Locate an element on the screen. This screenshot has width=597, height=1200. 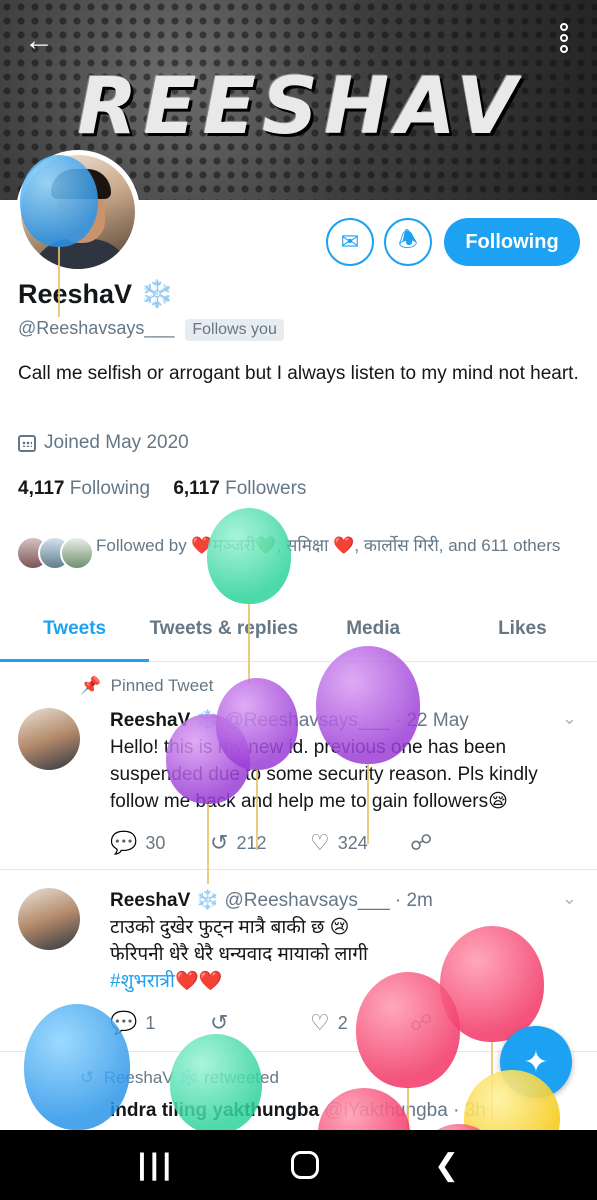
mail-icon: ✉ is located at coordinates (350, 241).